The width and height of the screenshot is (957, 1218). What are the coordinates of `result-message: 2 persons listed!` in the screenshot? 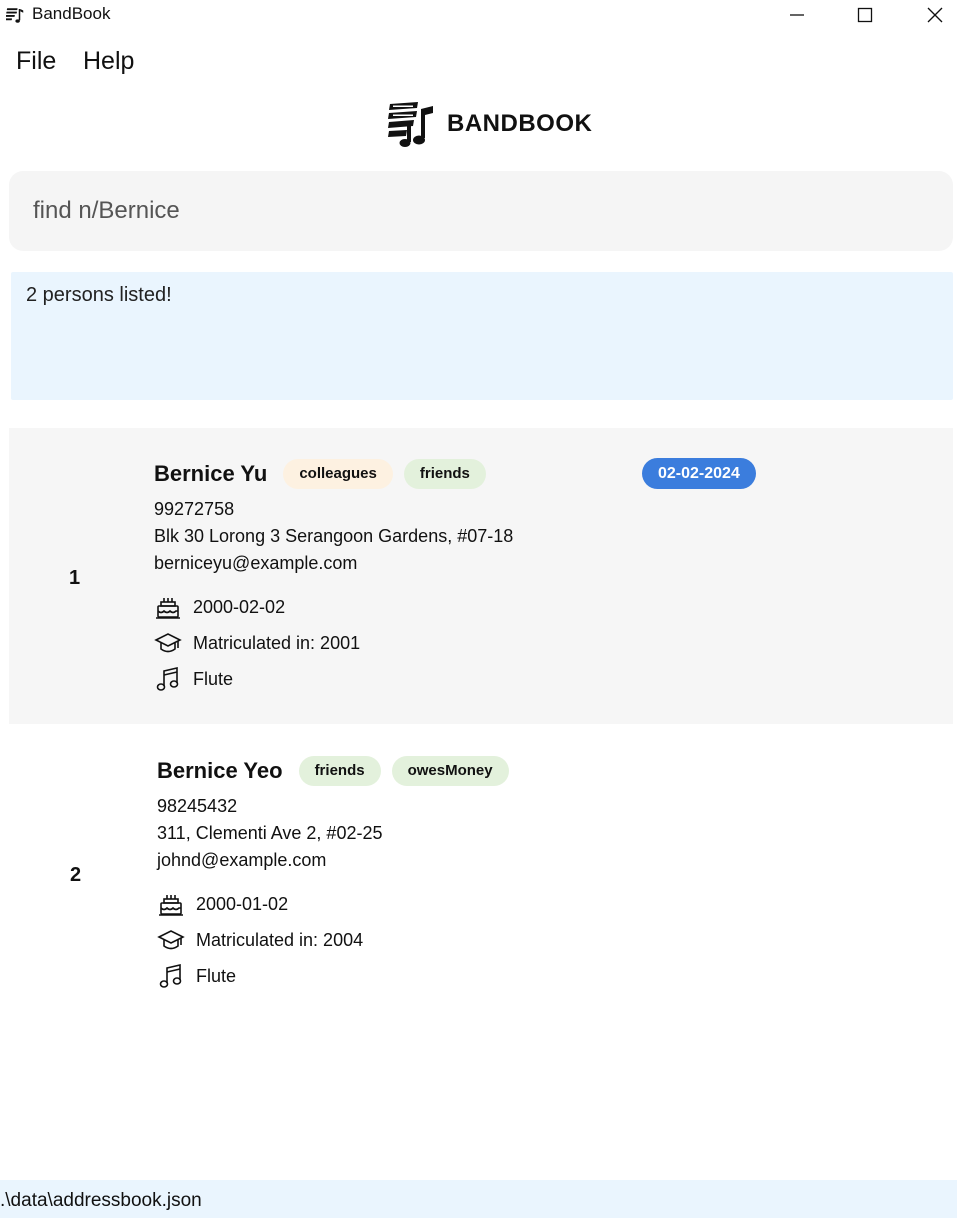 It's located at (99, 295).